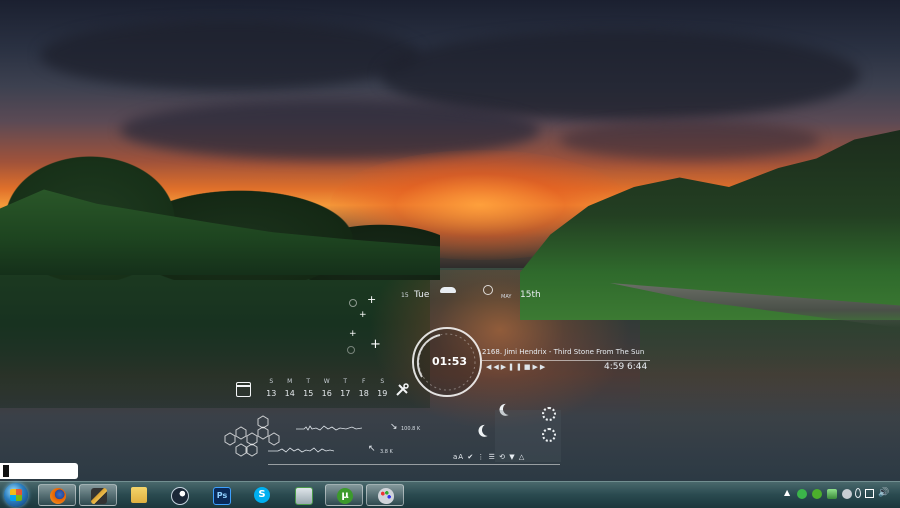 This screenshot has width=900, height=508. I want to click on stop-icon: ■, so click(528, 367).